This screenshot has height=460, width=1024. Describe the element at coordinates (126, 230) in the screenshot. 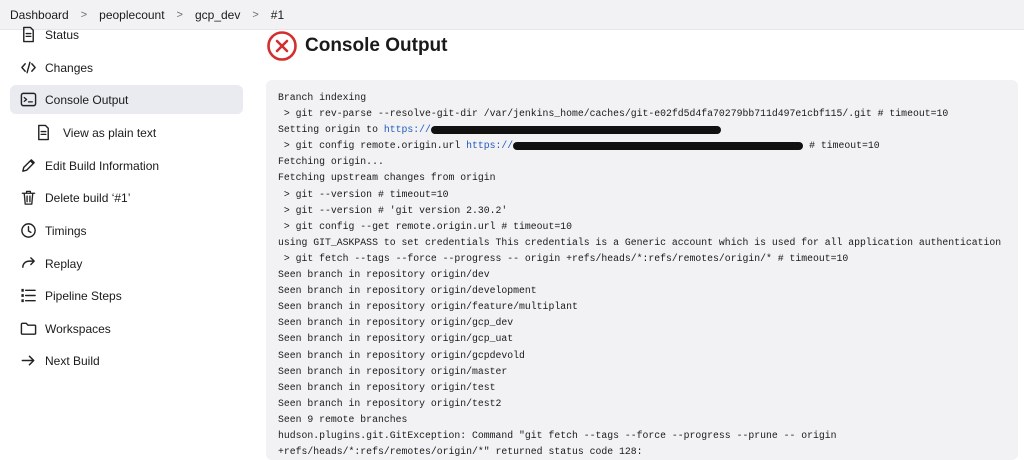

I see `sidebar-item-timings: Timings` at that location.